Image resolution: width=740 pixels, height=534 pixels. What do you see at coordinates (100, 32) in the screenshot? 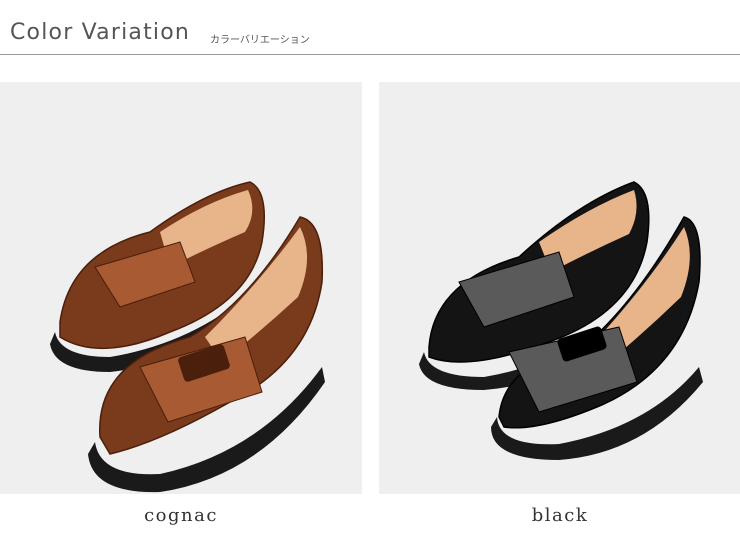
I see `section-title: Color Variation` at bounding box center [100, 32].